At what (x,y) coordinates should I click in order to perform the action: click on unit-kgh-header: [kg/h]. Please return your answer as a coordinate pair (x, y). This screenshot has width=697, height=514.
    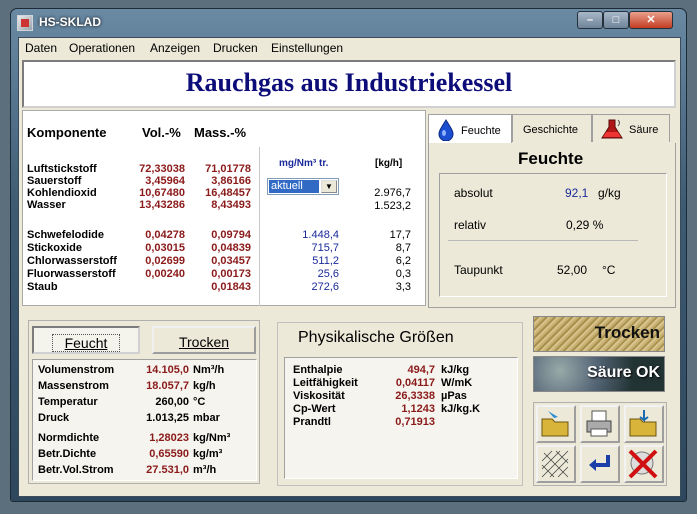
    Looking at the image, I should click on (389, 163).